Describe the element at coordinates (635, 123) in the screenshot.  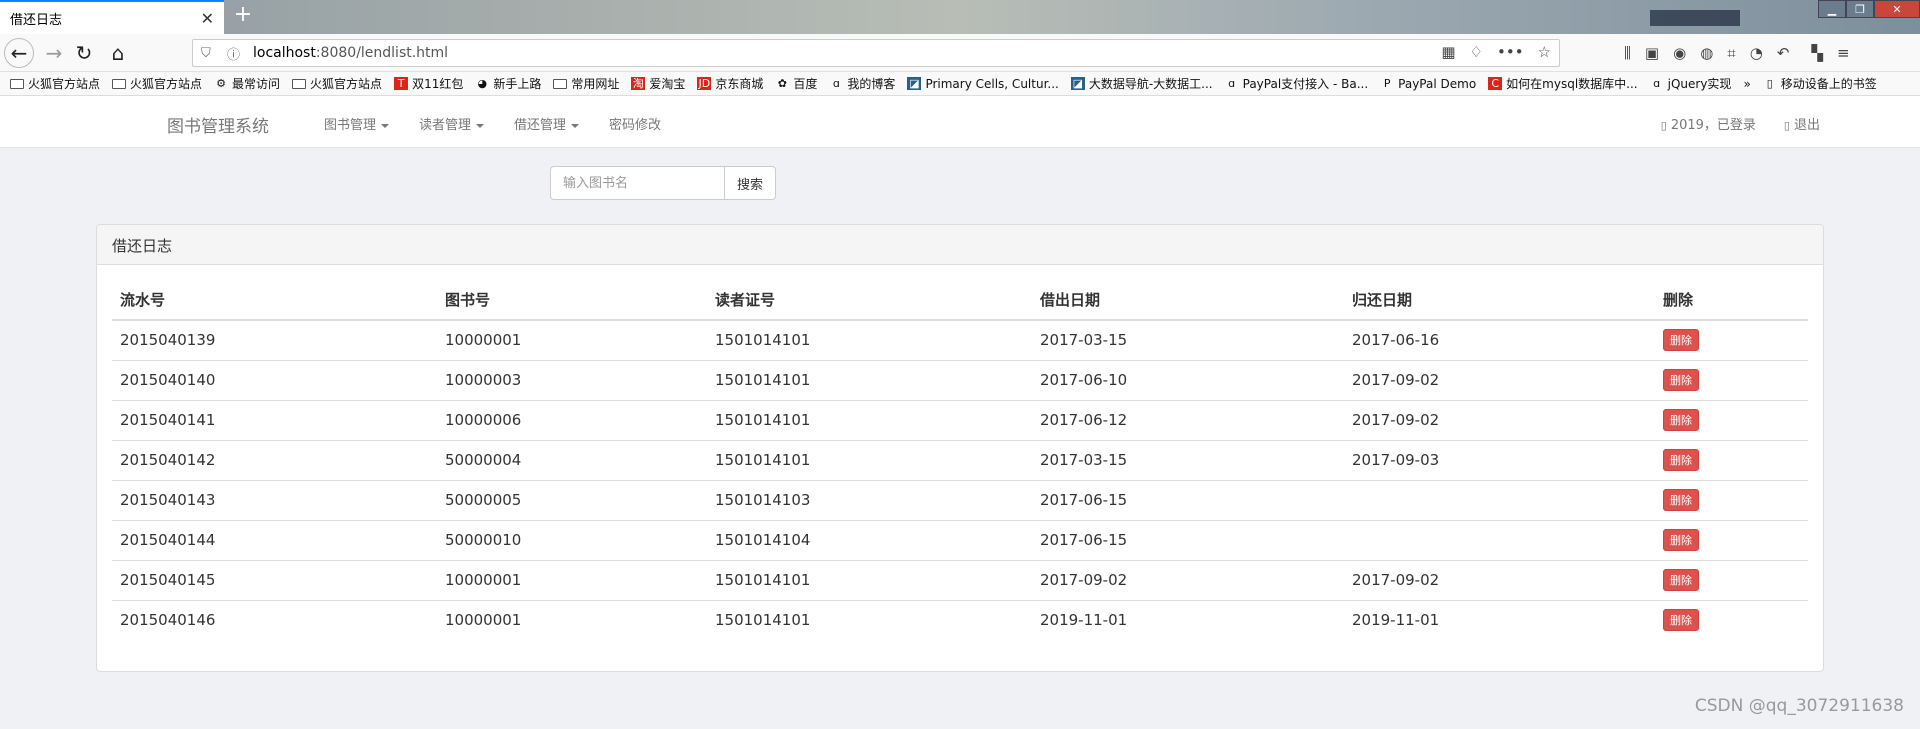
I see `menu-password-change: 密码修改` at that location.